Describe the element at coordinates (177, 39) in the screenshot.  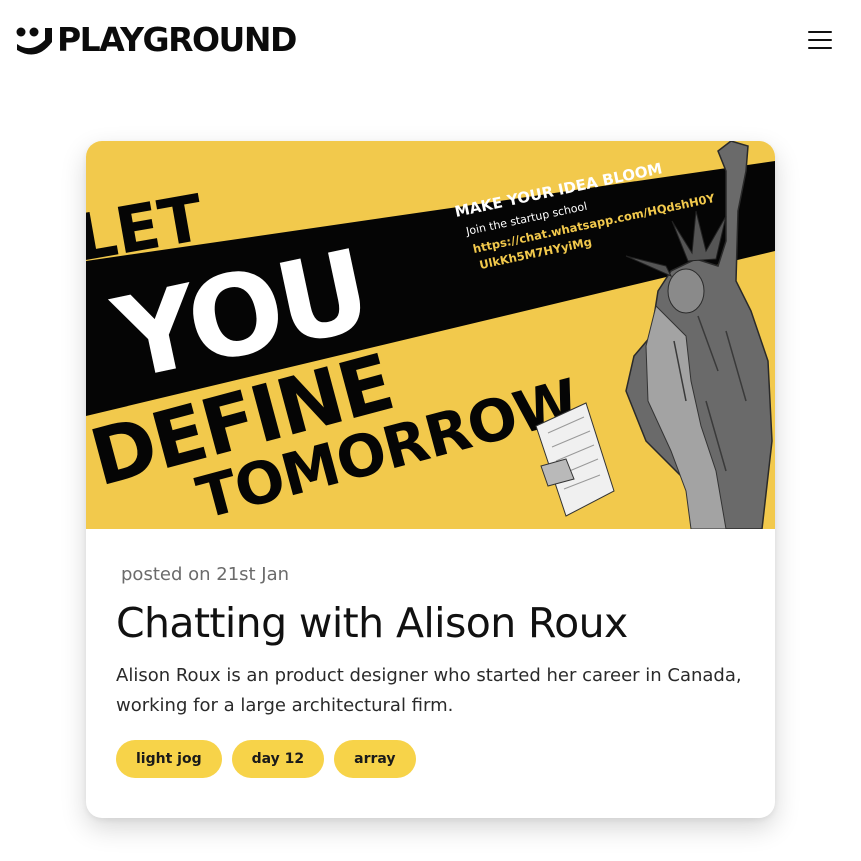
I see `logo-text: PLAYGROUND` at that location.